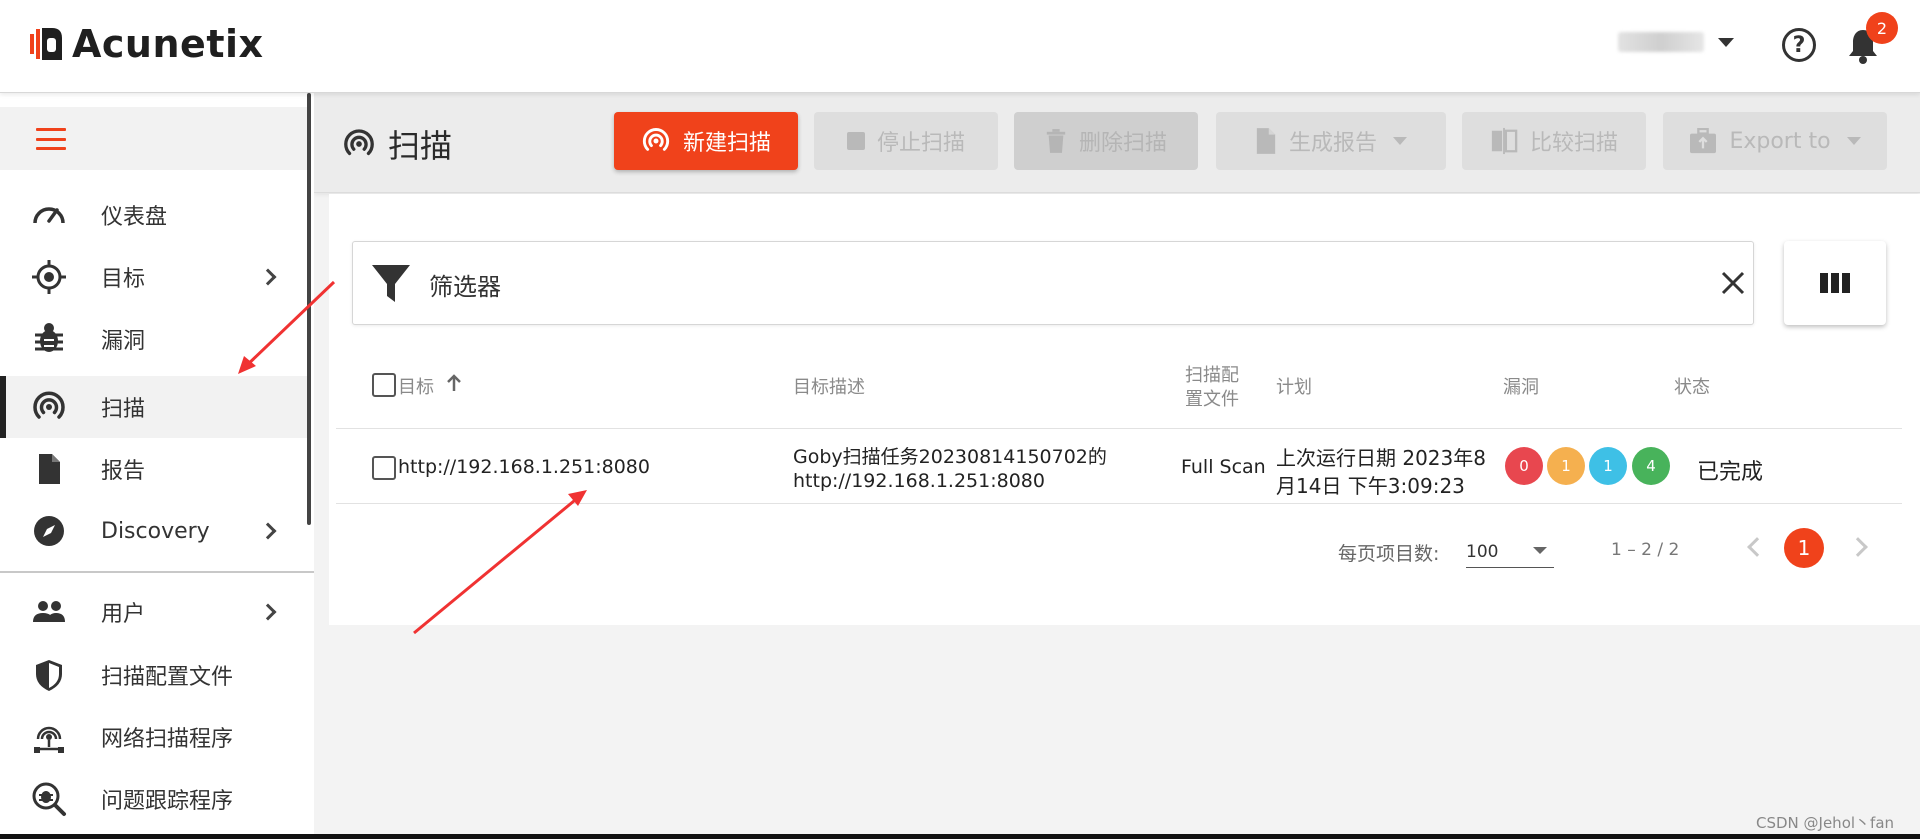 The height and width of the screenshot is (839, 1920). I want to click on new-scan-label: 新建扫描, so click(726, 143).